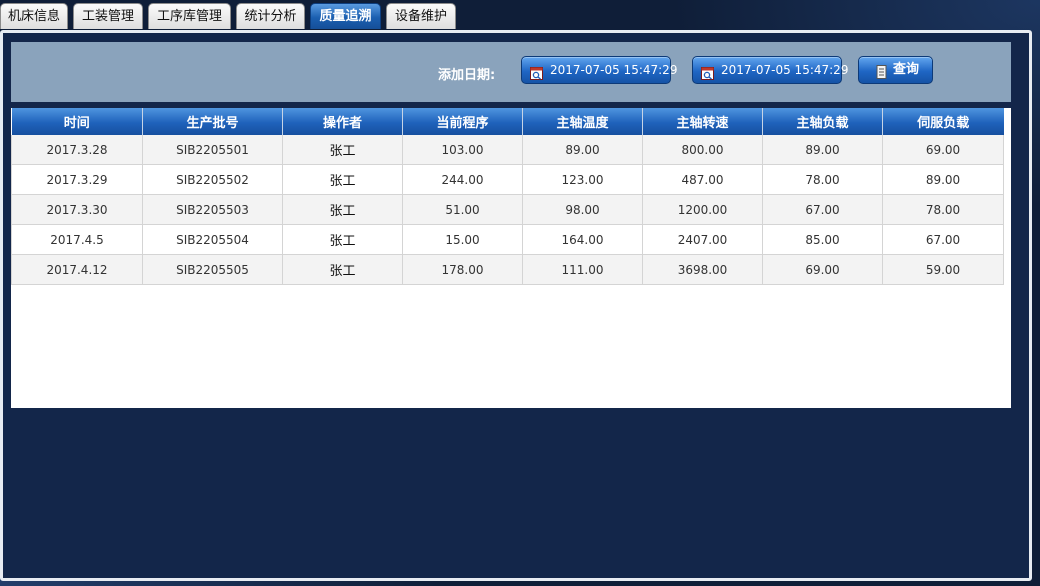 This screenshot has height=586, width=1040. I want to click on cell-time: 2017.4.5, so click(77, 239).